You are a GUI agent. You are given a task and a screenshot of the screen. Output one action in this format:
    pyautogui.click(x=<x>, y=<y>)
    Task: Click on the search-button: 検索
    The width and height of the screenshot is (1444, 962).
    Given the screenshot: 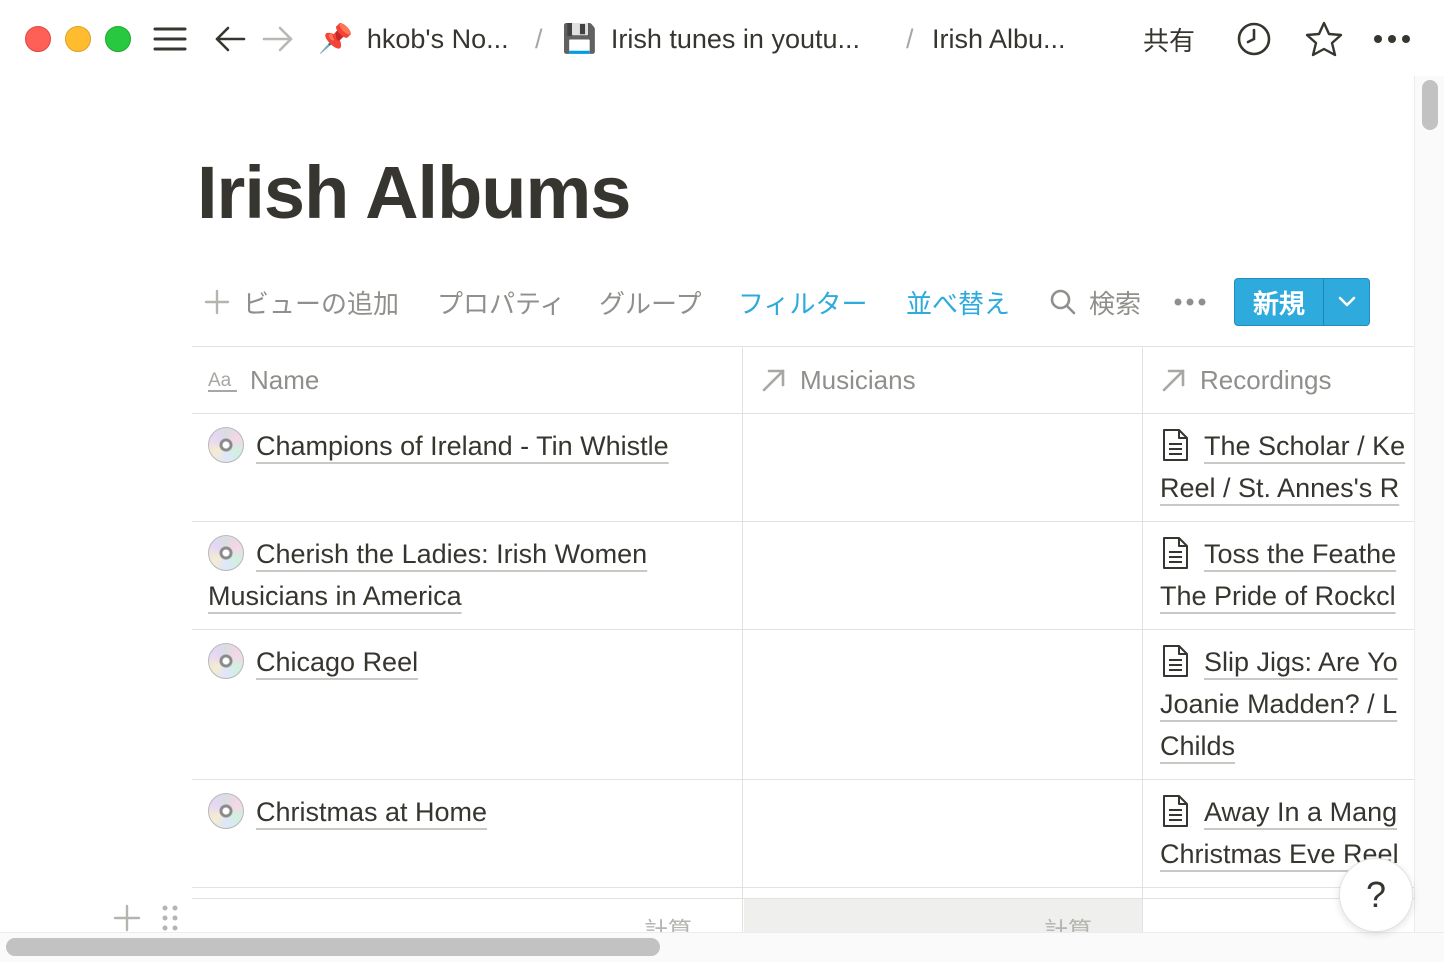 What is the action you would take?
    pyautogui.click(x=1095, y=302)
    